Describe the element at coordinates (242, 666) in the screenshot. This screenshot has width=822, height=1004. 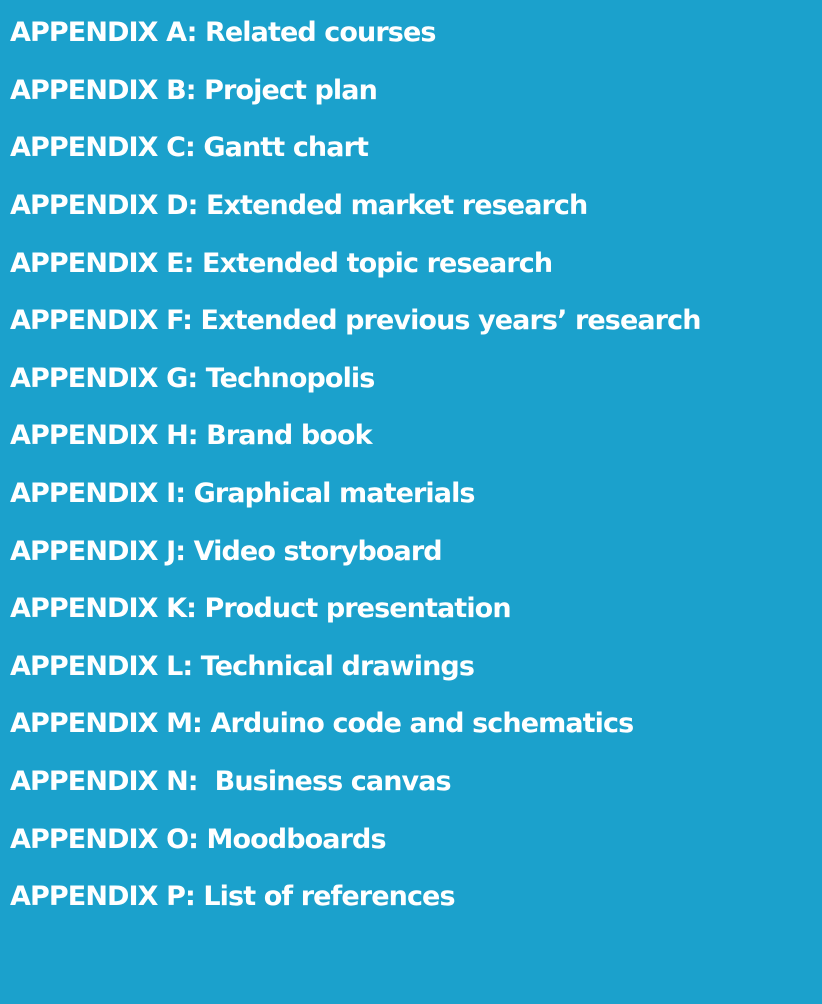
I see `appendix-item-l: APPENDIX L: Technical drawings` at that location.